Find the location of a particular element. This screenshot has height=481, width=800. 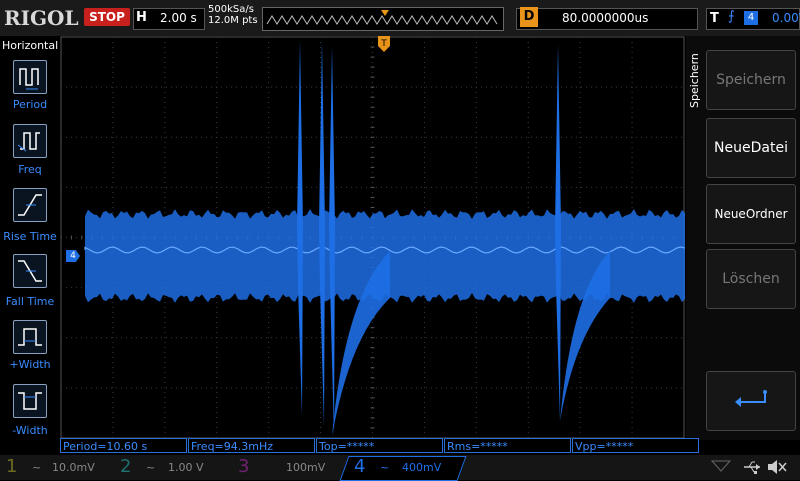

return-arrow-icon is located at coordinates (751, 398).